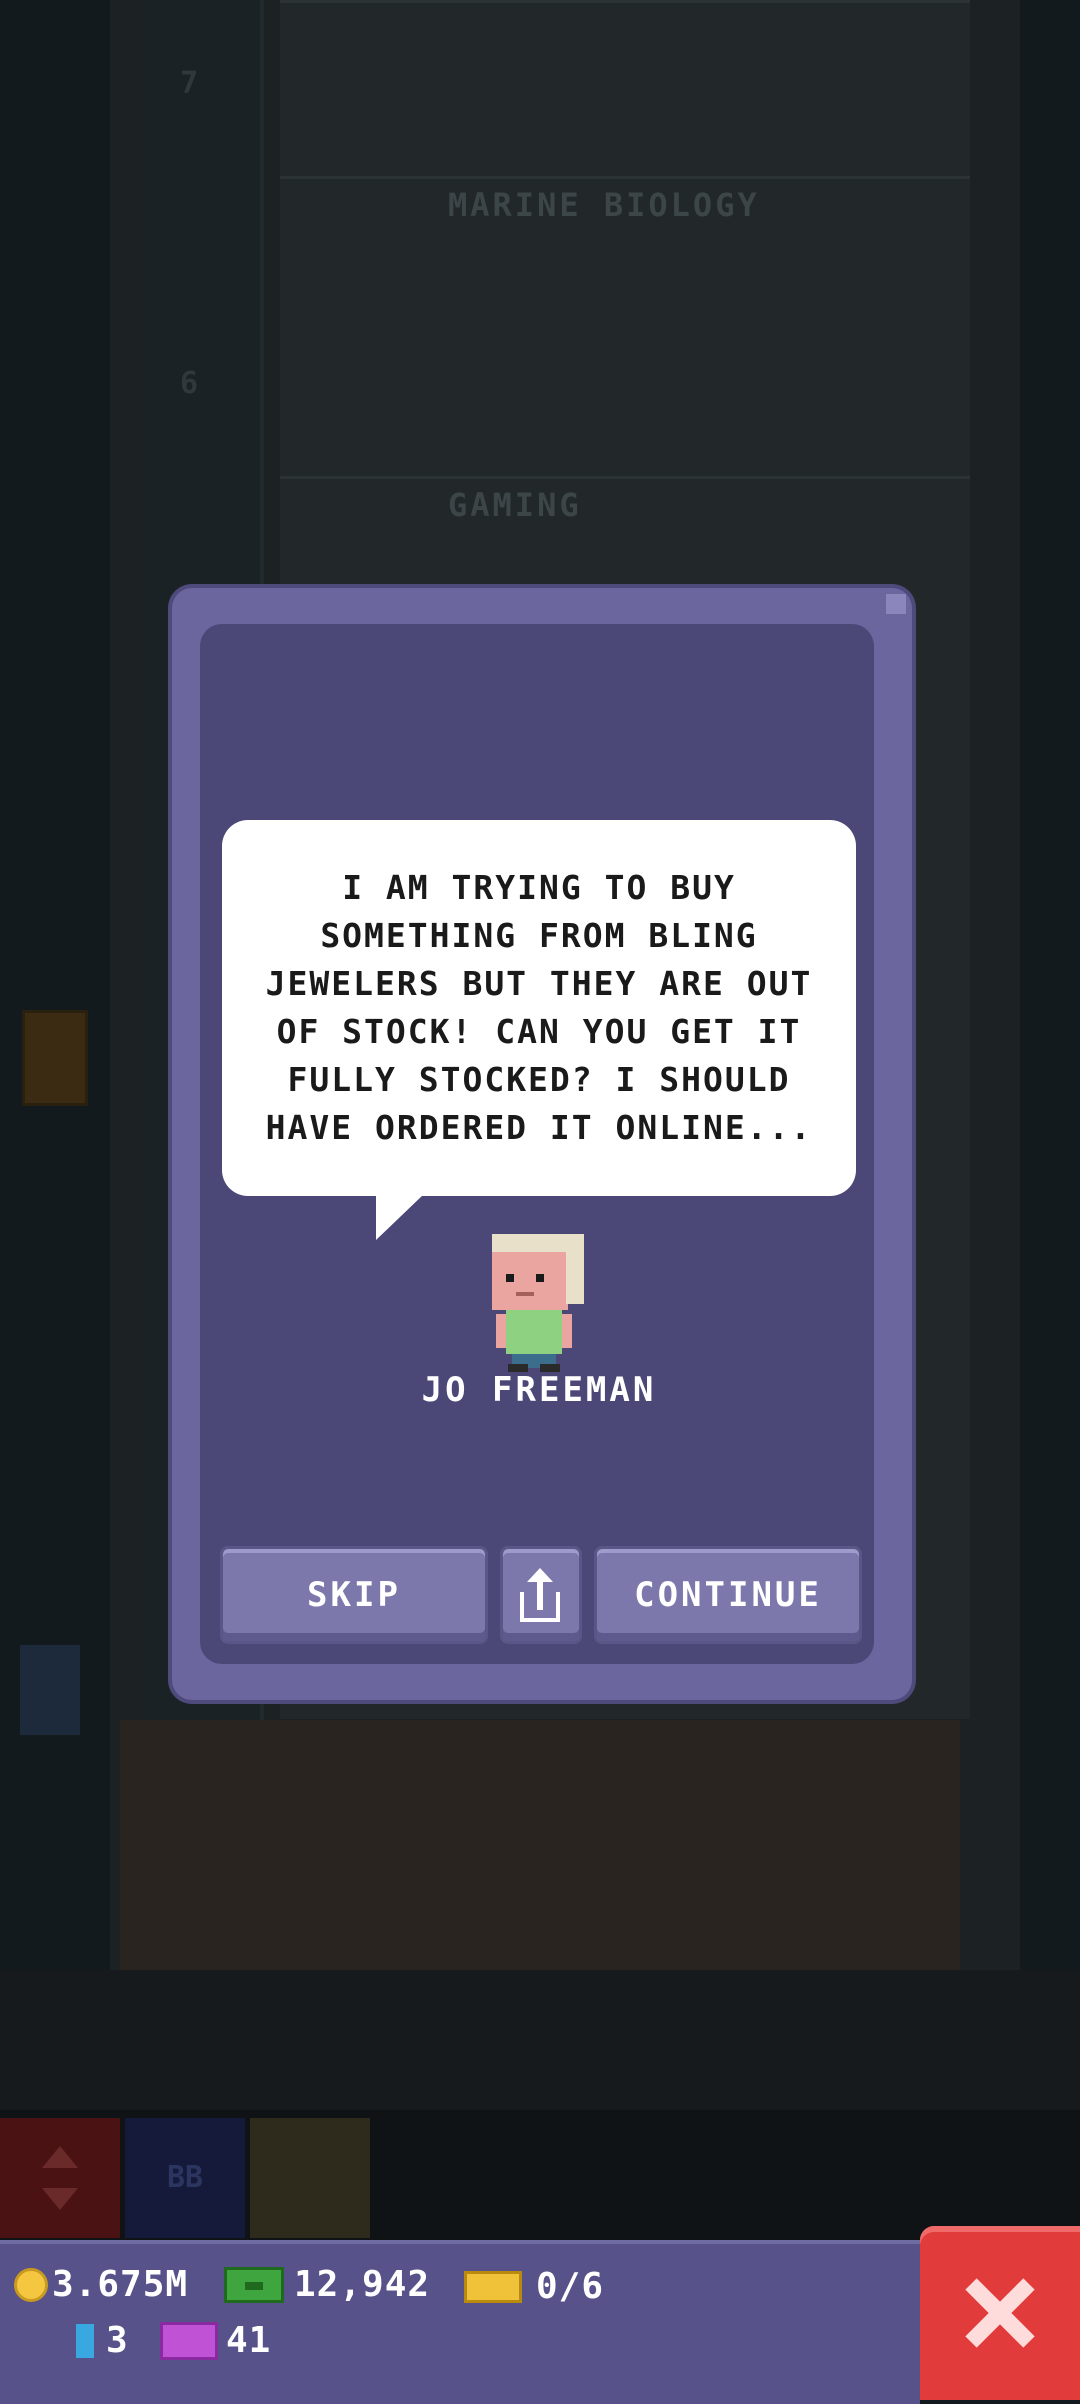  I want to click on character-avatar, so click(538, 1303).